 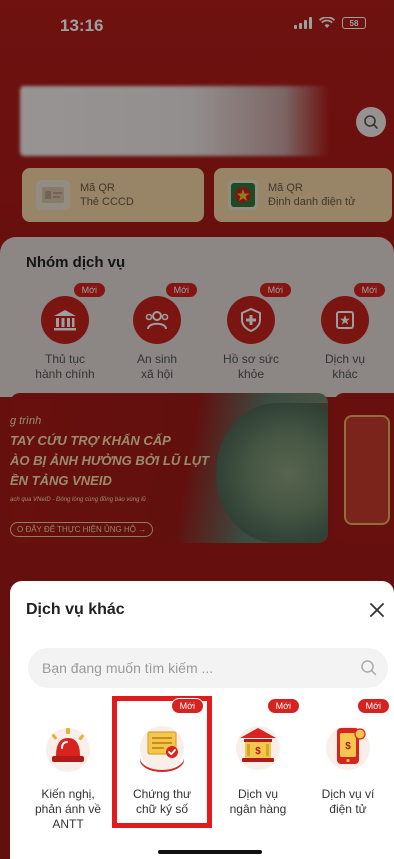 I want to click on search-icon, so click(x=369, y=668).